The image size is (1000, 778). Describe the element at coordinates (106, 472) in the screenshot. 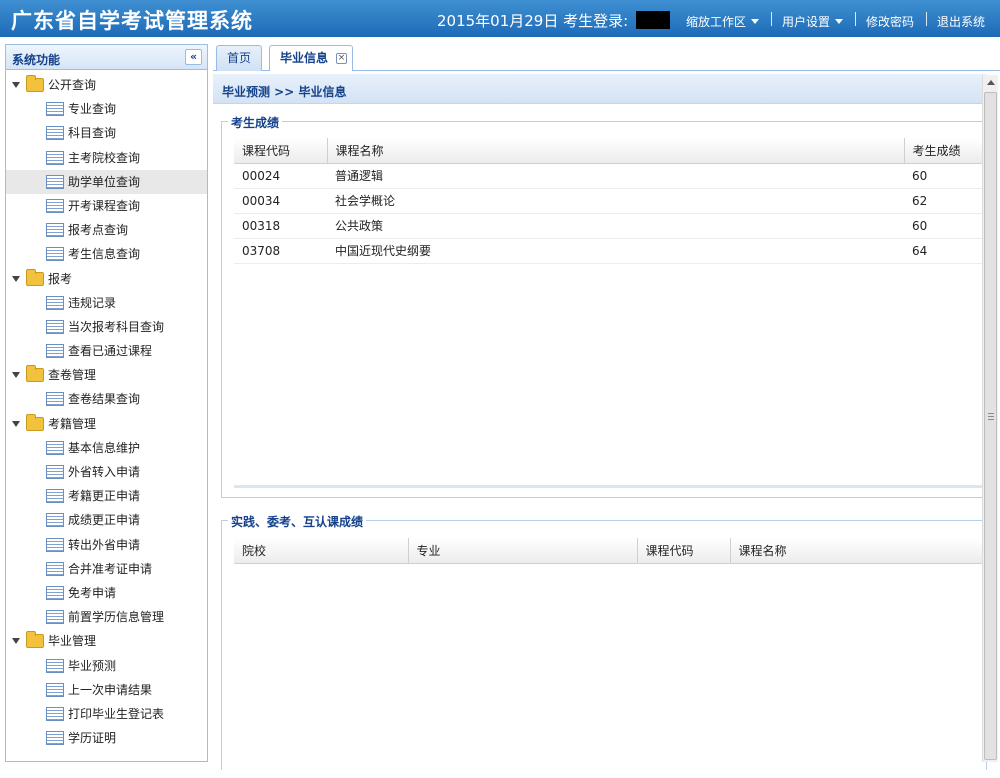

I see `tree-item: 外省转入申请` at that location.